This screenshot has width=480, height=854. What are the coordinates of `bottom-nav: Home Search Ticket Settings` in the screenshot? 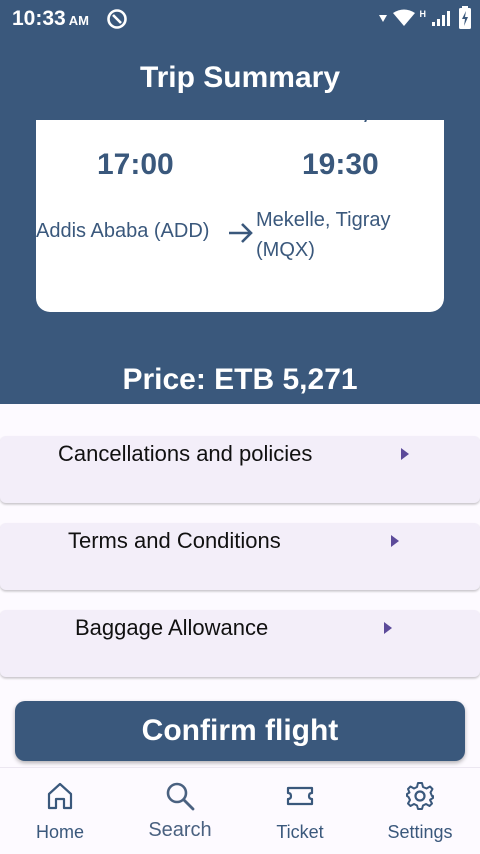 It's located at (240, 810).